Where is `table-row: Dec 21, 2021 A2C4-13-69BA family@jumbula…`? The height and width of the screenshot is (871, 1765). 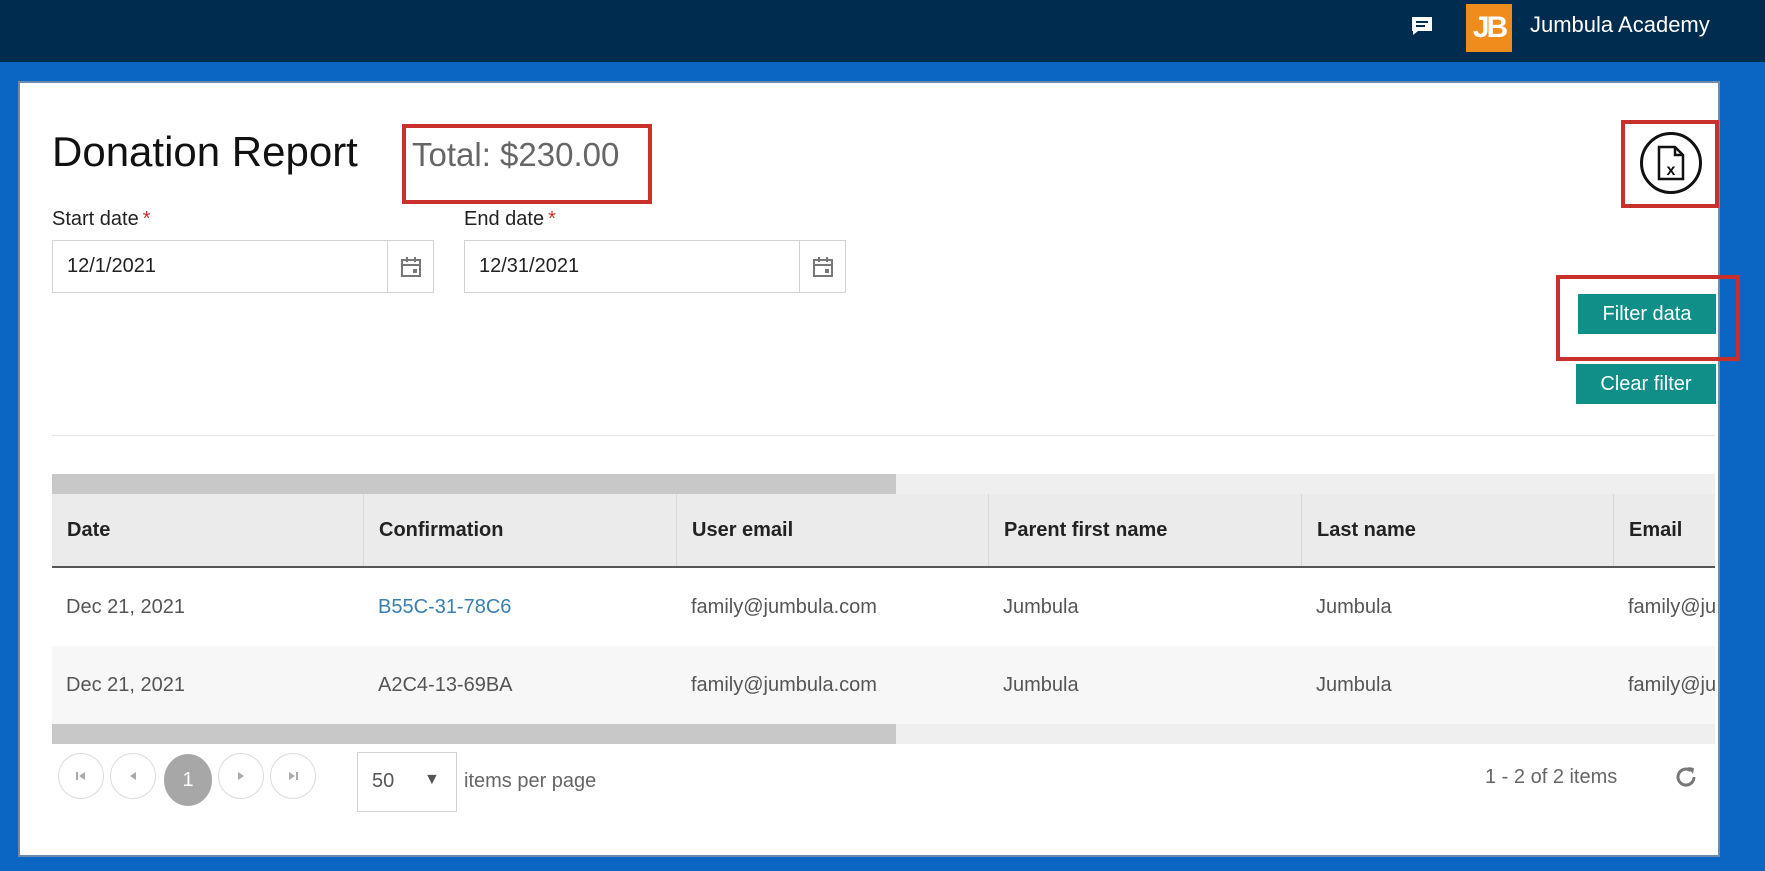 table-row: Dec 21, 2021 A2C4-13-69BA family@jumbula… is located at coordinates (883, 685).